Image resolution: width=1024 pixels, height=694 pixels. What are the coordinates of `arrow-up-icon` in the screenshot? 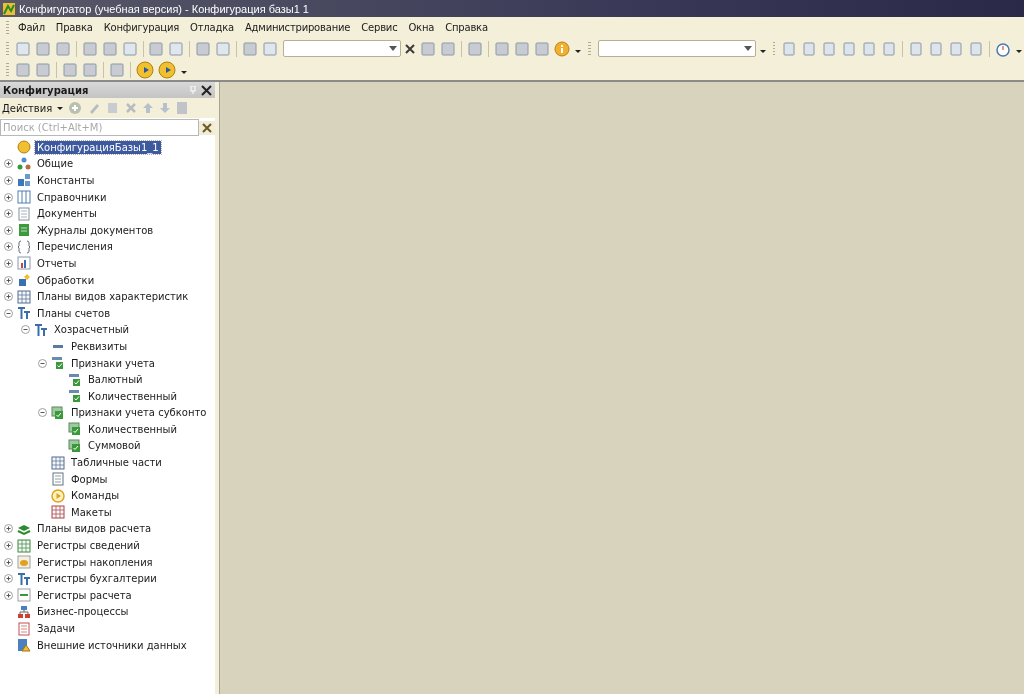 It's located at (148, 108).